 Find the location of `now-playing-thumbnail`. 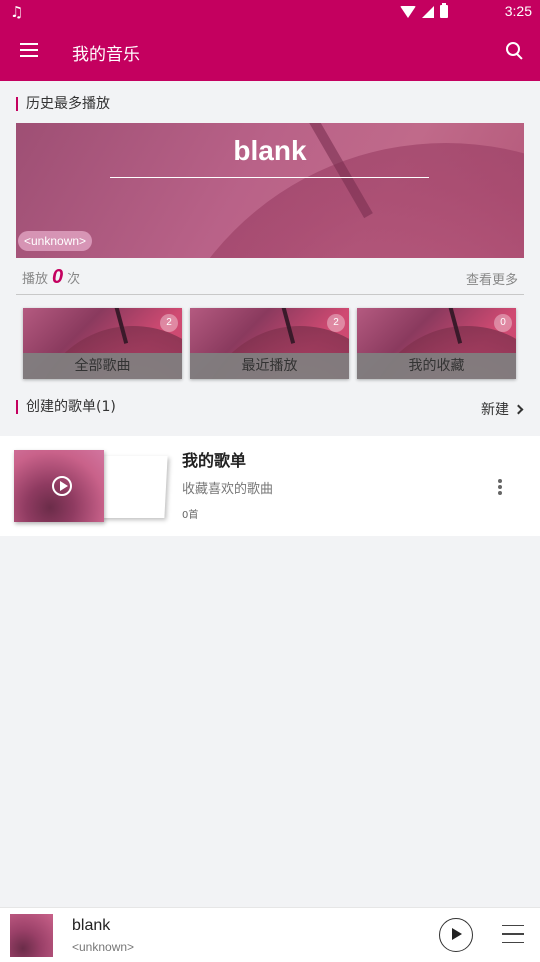

now-playing-thumbnail is located at coordinates (31, 935).